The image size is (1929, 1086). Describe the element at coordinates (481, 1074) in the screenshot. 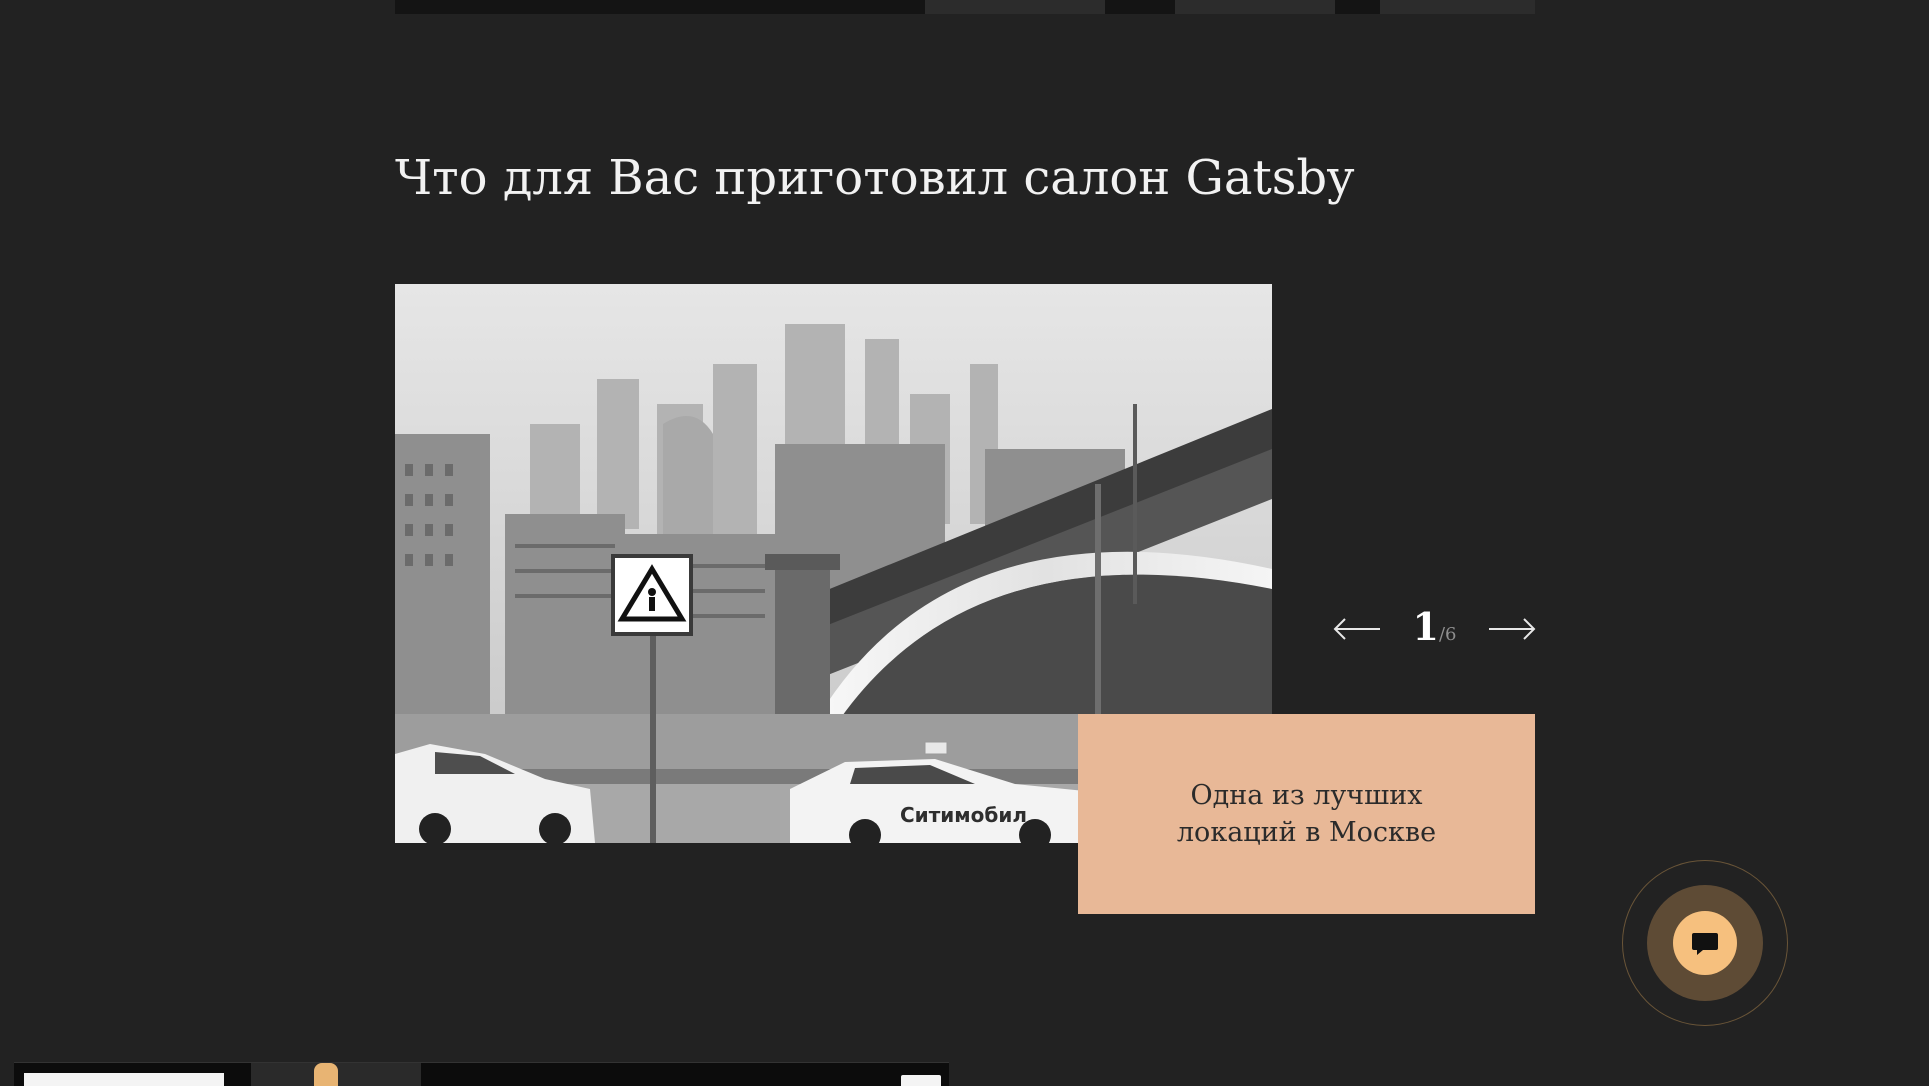

I see `map-preview` at that location.